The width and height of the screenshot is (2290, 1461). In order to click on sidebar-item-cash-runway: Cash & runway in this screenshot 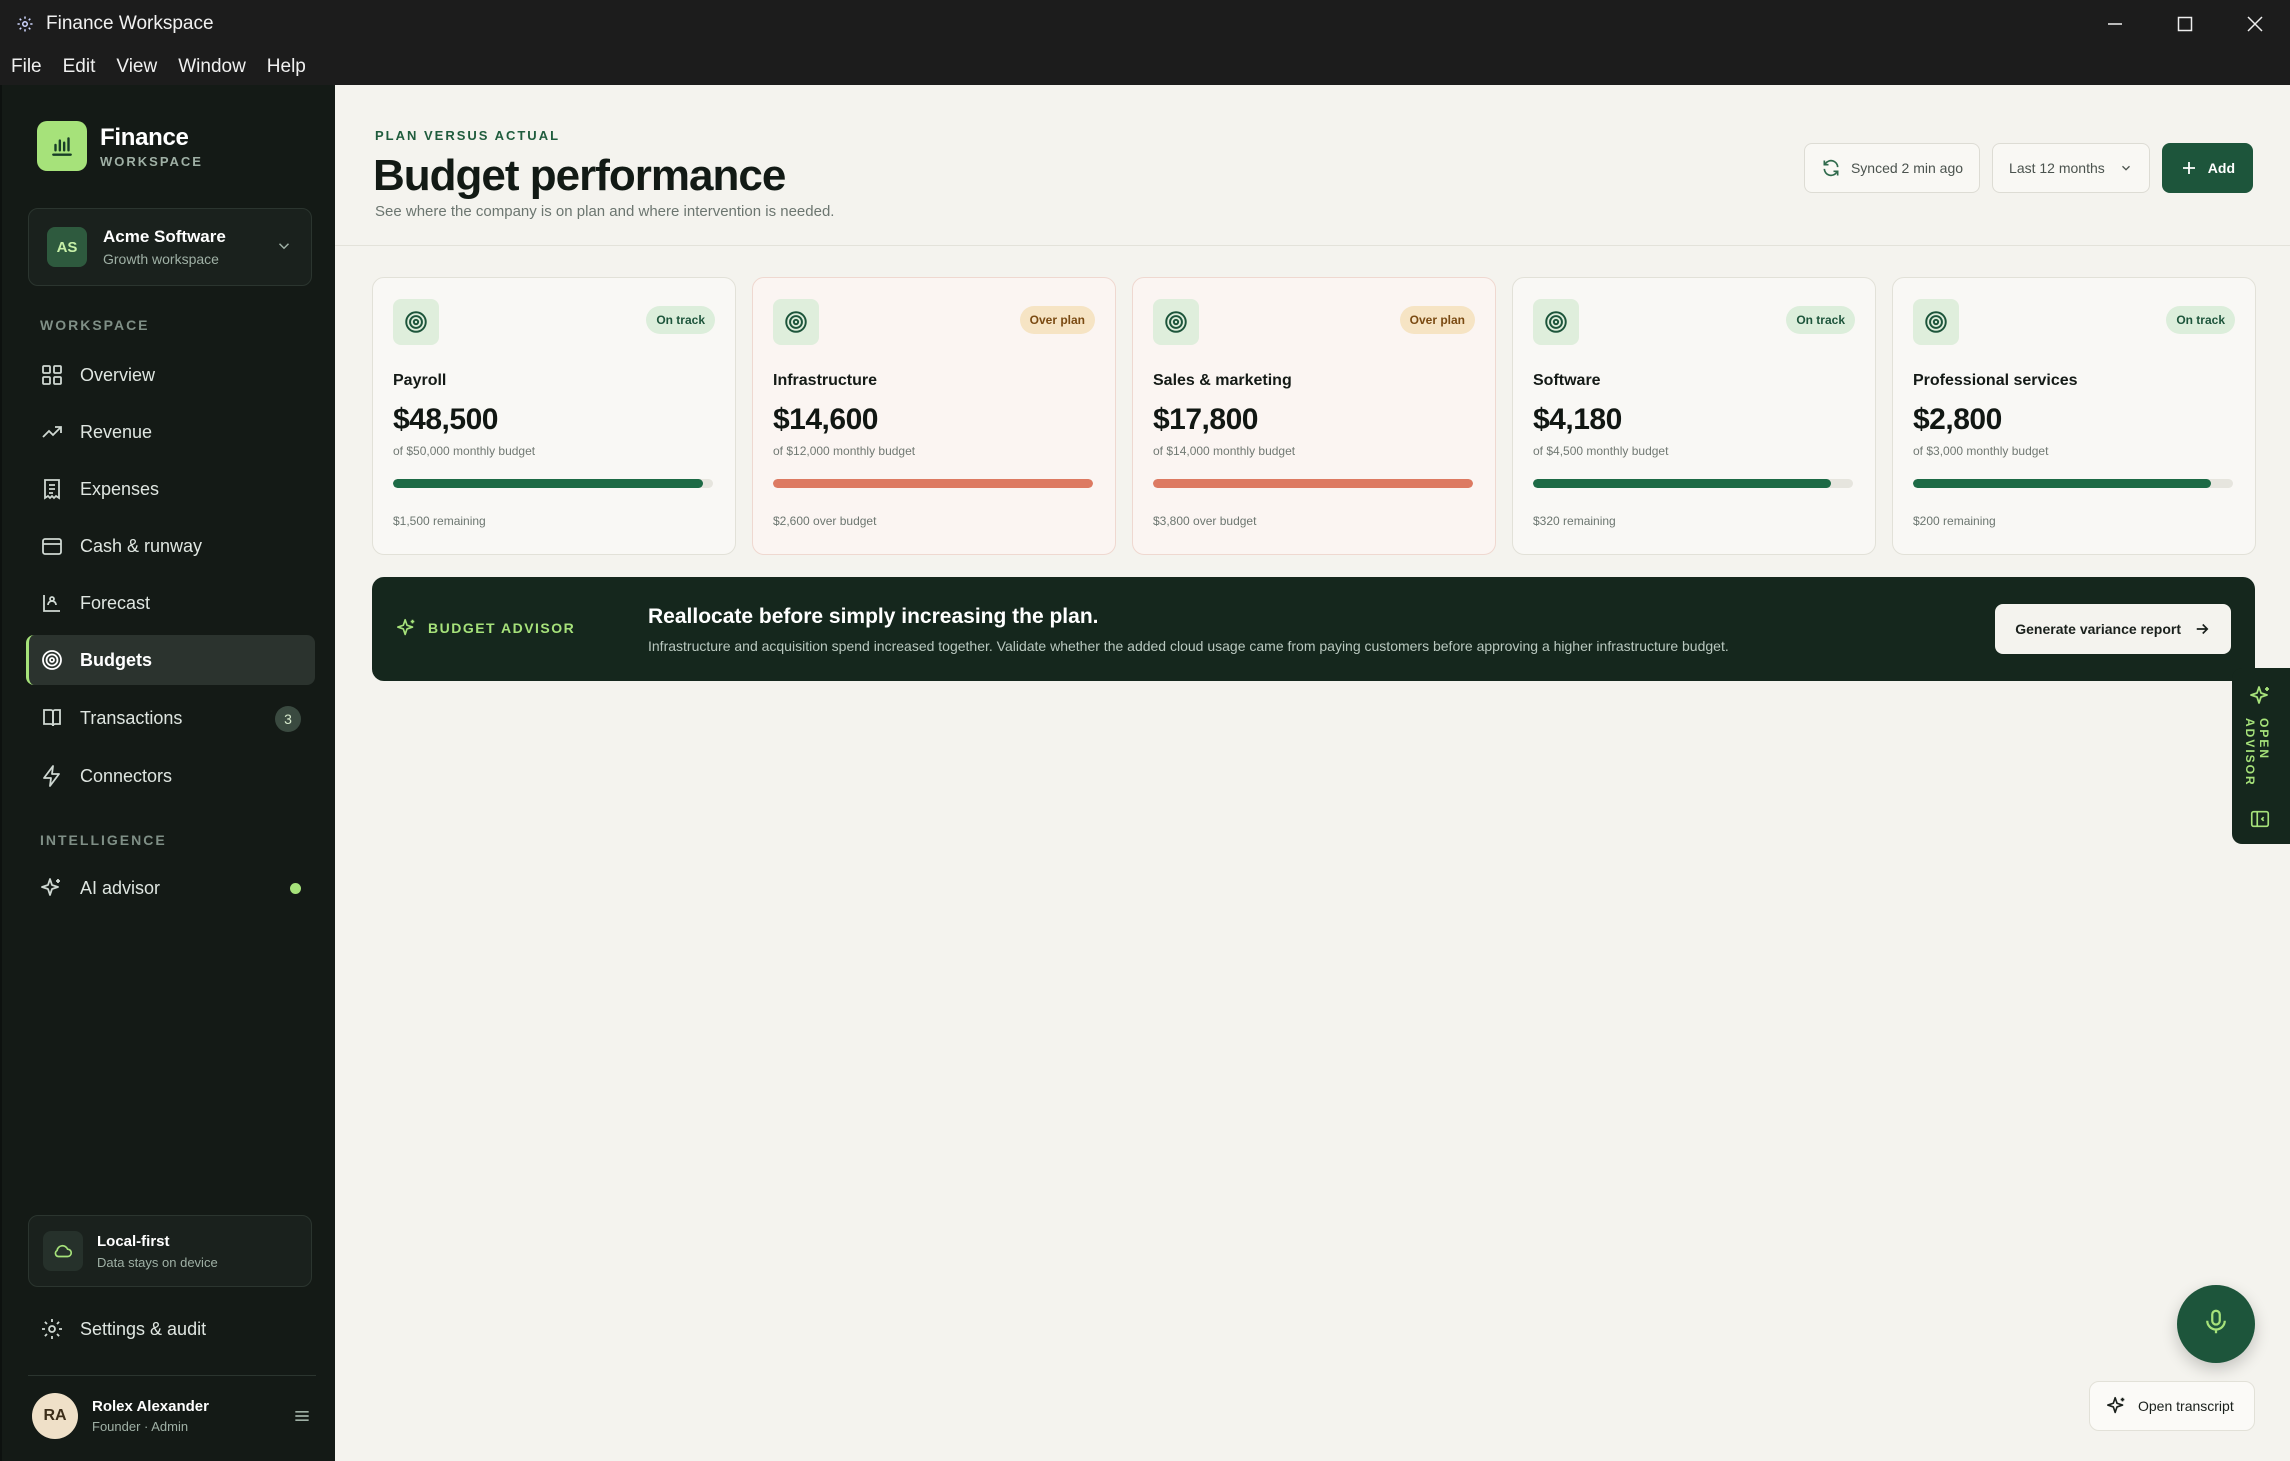, I will do `click(170, 546)`.